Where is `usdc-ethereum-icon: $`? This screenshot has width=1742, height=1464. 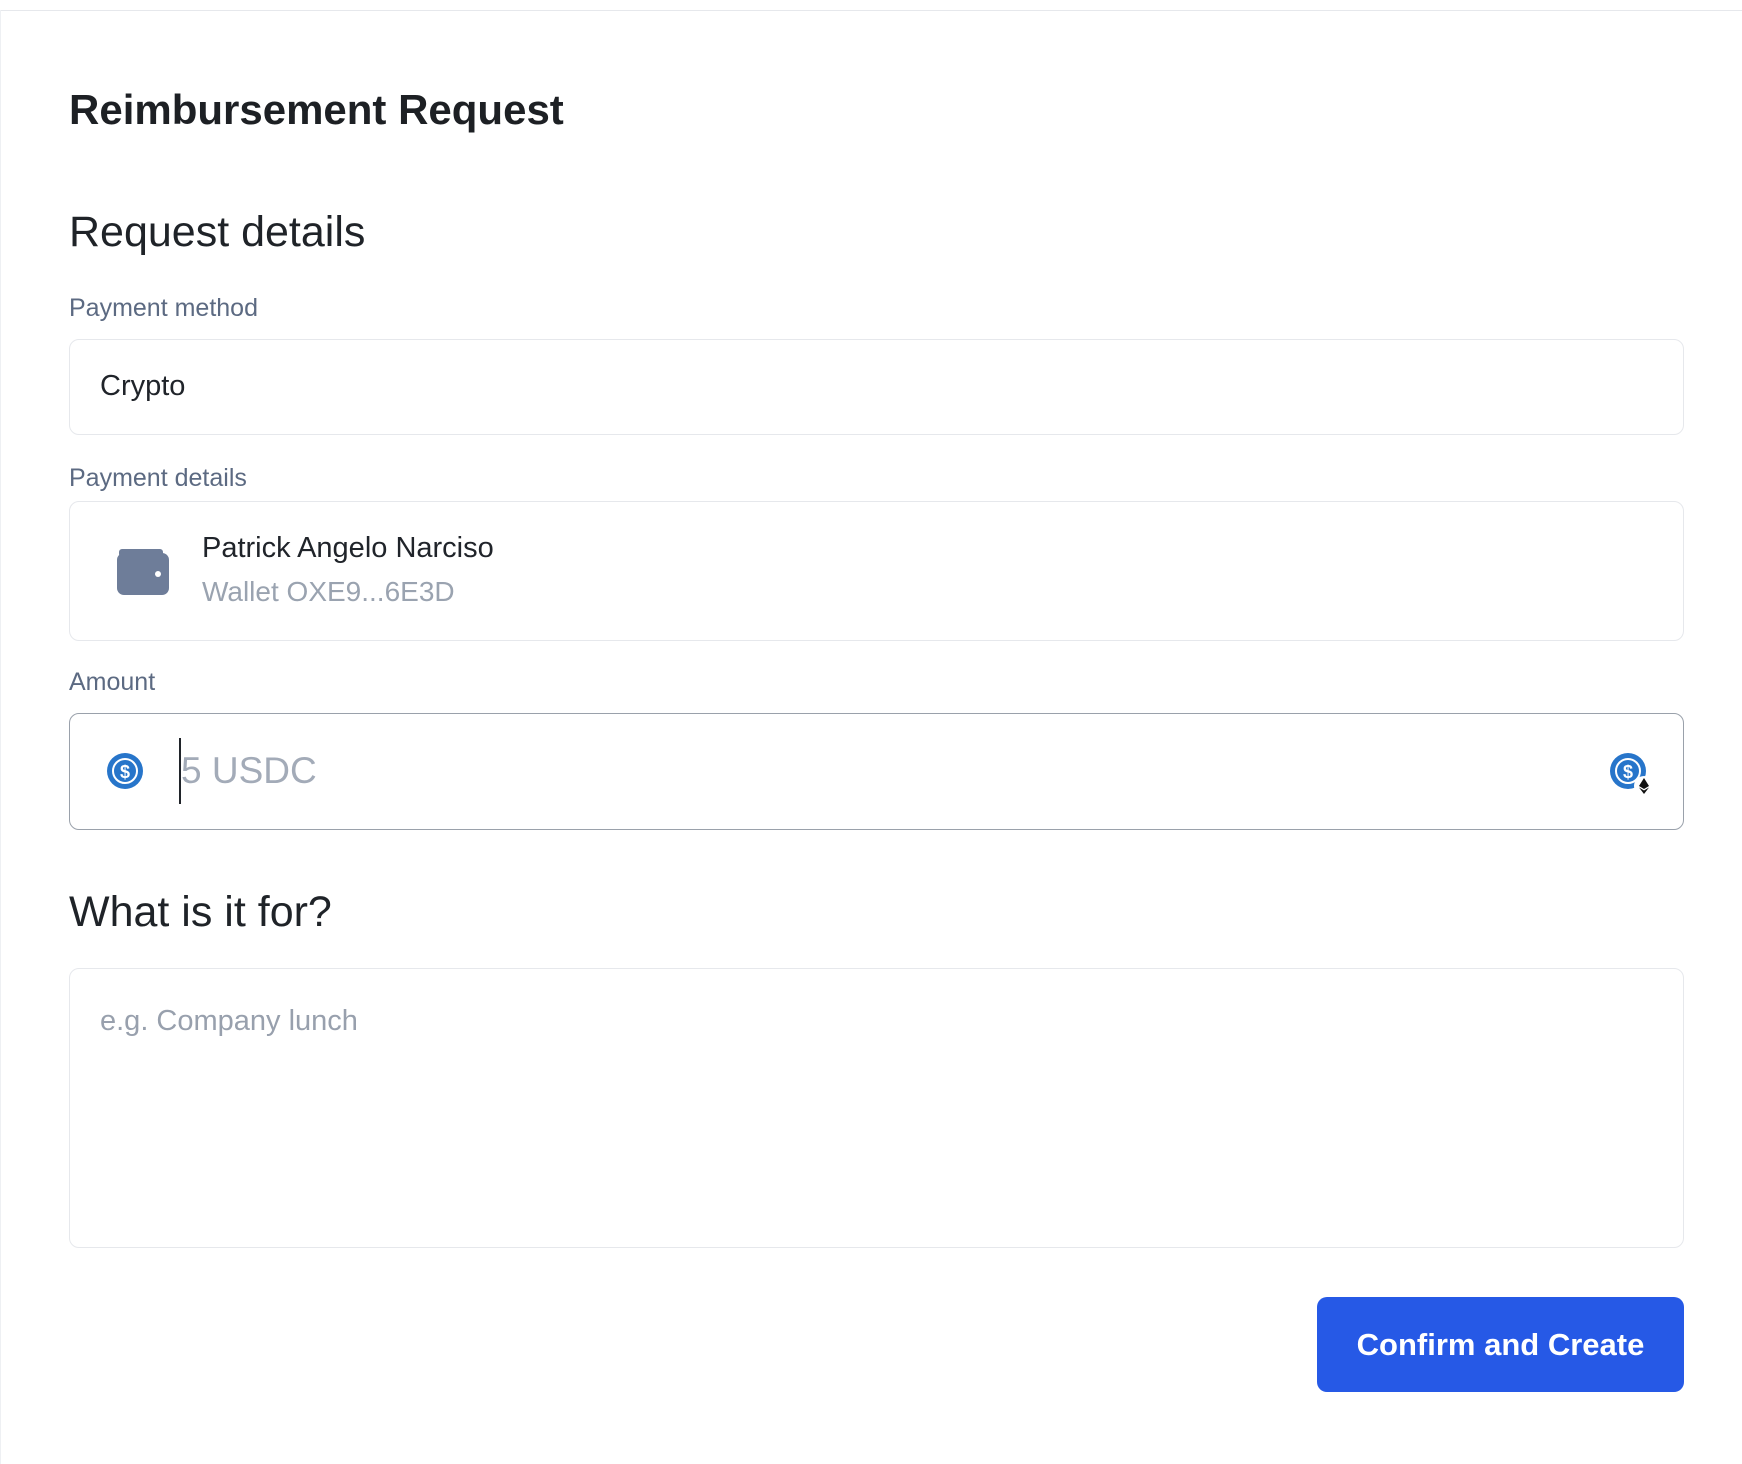 usdc-ethereum-icon: $ is located at coordinates (1632, 775).